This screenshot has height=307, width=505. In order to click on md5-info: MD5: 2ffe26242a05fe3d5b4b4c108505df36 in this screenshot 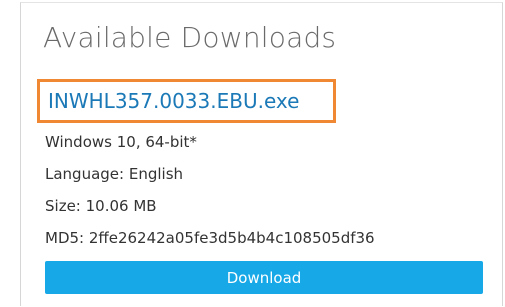, I will do `click(210, 238)`.